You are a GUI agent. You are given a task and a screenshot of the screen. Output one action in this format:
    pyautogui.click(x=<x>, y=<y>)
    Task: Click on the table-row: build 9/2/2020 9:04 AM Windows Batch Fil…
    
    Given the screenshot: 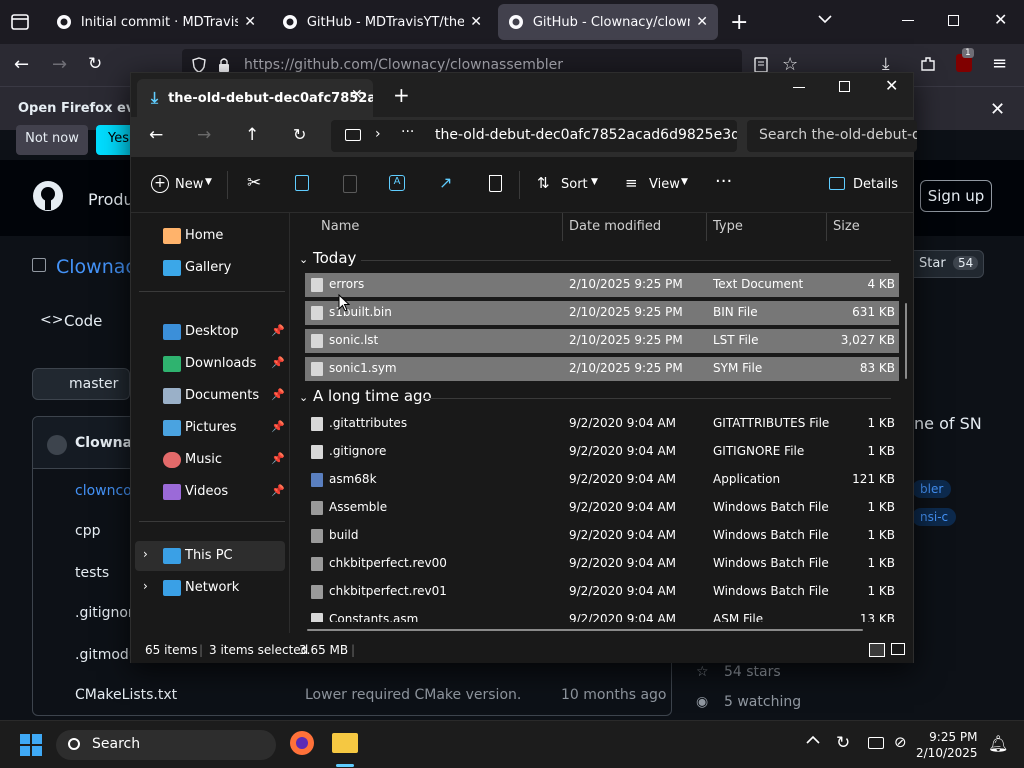 What is the action you would take?
    pyautogui.click(x=602, y=536)
    